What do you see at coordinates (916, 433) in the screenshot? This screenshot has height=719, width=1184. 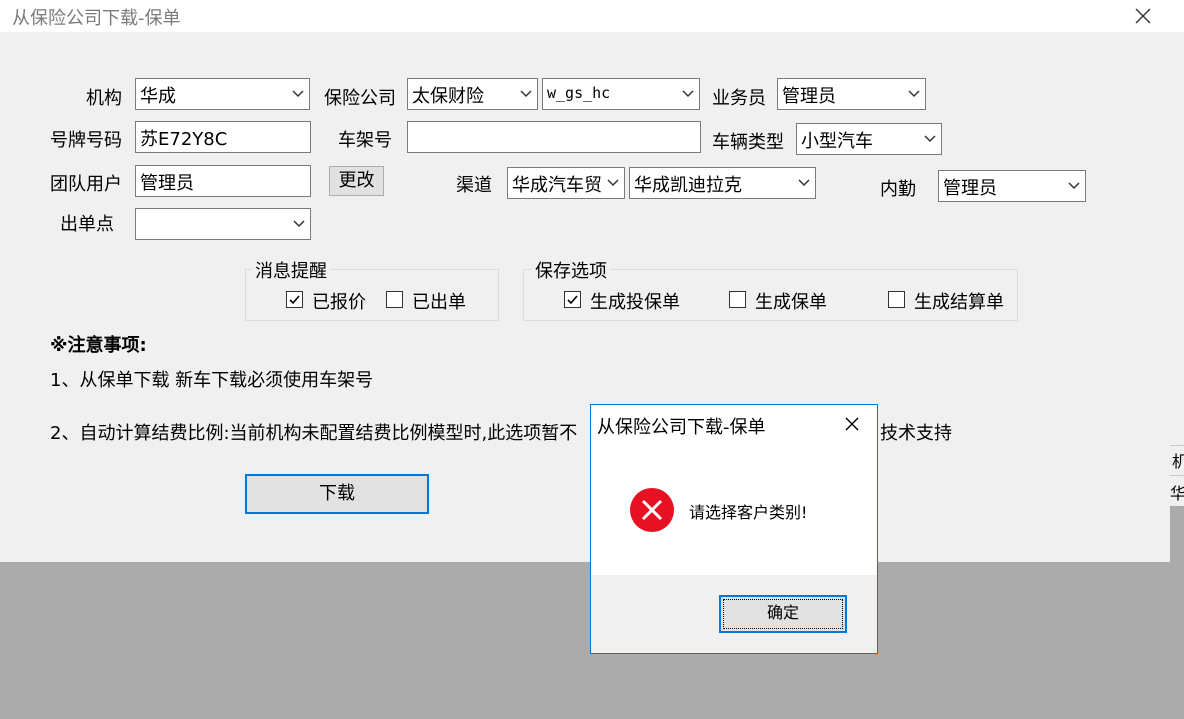 I see `notes-line-2-end: 技术支持` at bounding box center [916, 433].